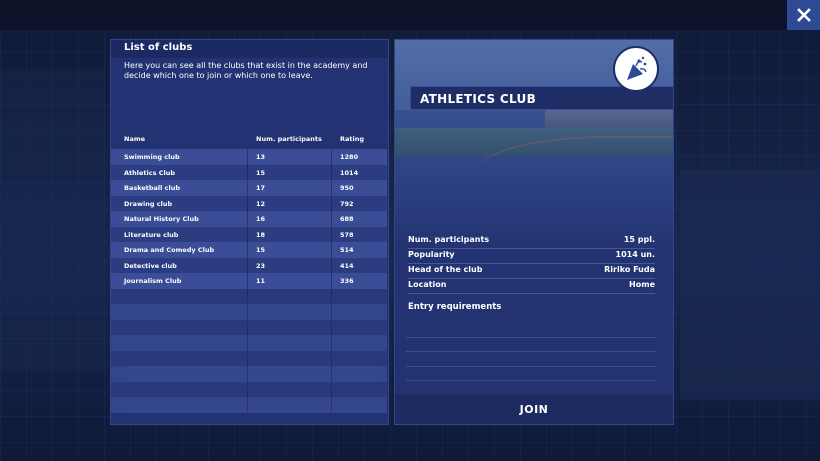 The height and width of the screenshot is (461, 820). What do you see at coordinates (455, 307) in the screenshot?
I see `requirements-title: Entry requirements` at bounding box center [455, 307].